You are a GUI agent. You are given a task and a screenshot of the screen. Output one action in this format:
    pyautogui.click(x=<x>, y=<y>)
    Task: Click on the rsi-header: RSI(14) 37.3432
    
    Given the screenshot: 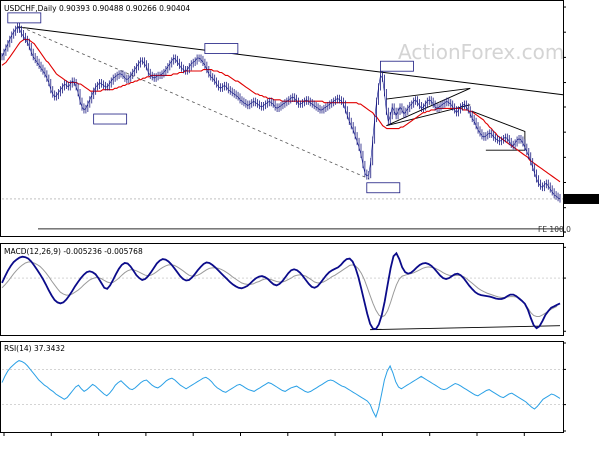 What is the action you would take?
    pyautogui.click(x=34, y=348)
    